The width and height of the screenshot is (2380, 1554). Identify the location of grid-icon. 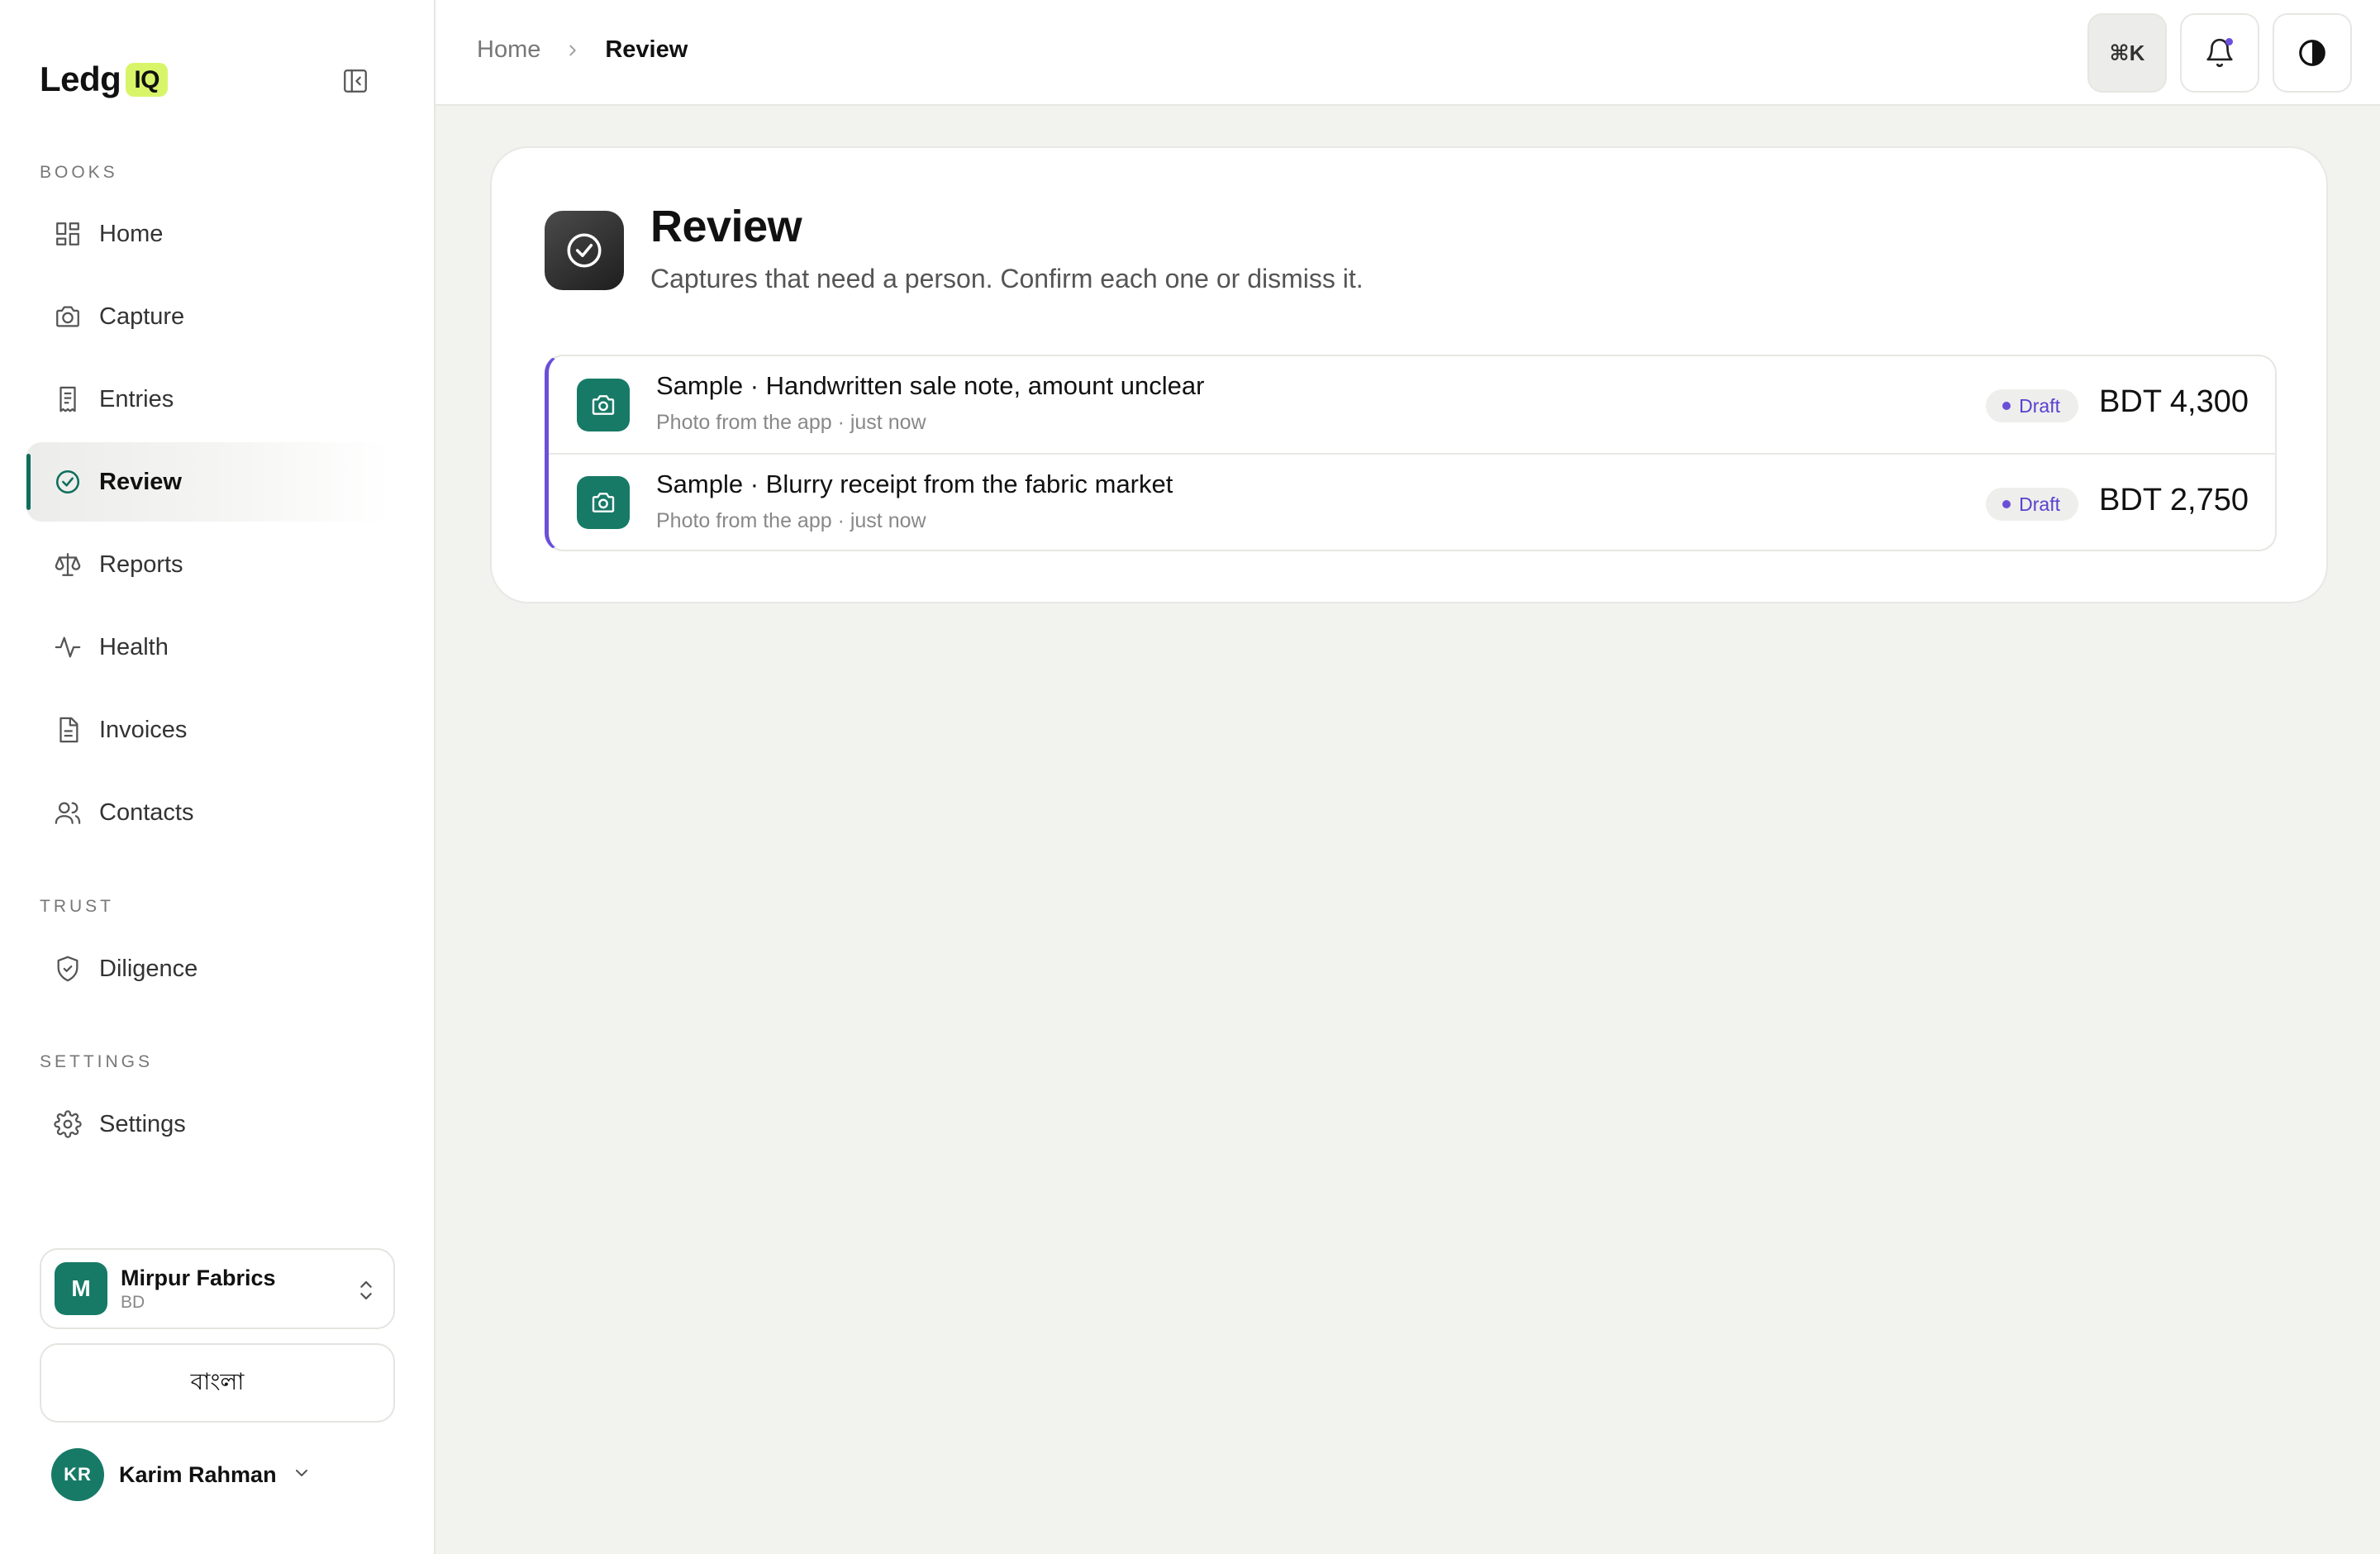
(68, 234).